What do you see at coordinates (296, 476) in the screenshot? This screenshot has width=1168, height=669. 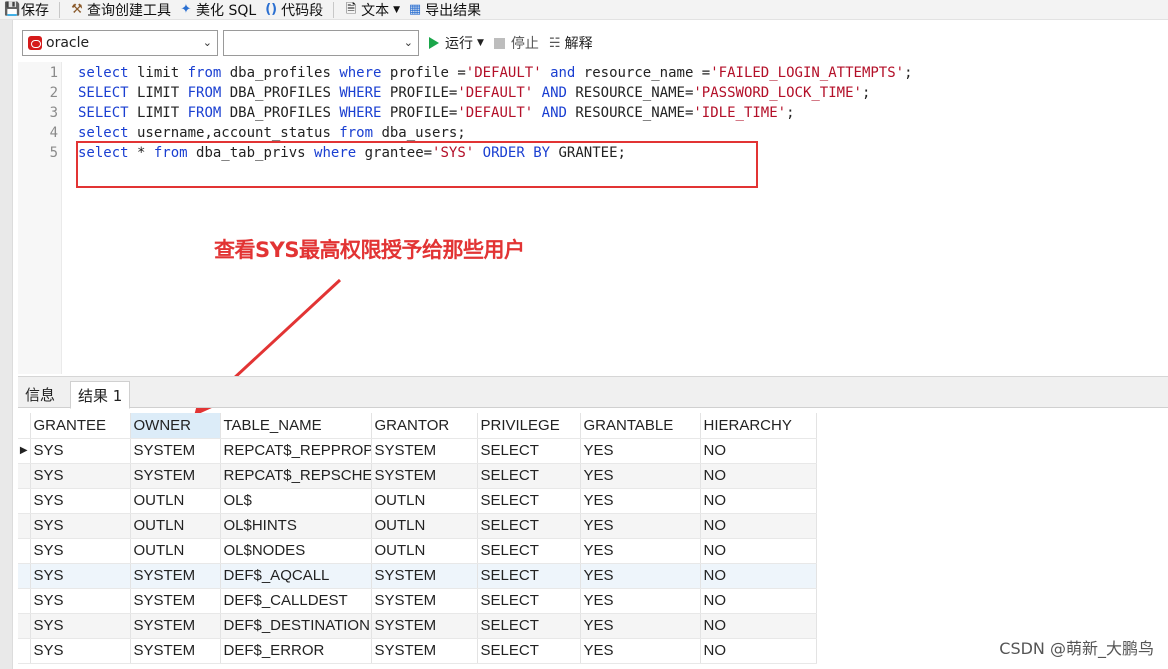 I see `table-cell: REPCAT$_REPSCHEM` at bounding box center [296, 476].